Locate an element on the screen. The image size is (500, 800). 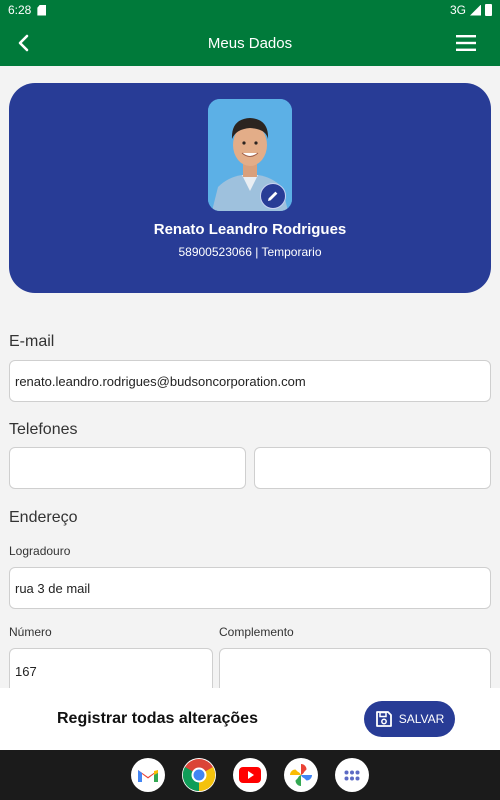
network-type: 3G is located at coordinates (457, 10).